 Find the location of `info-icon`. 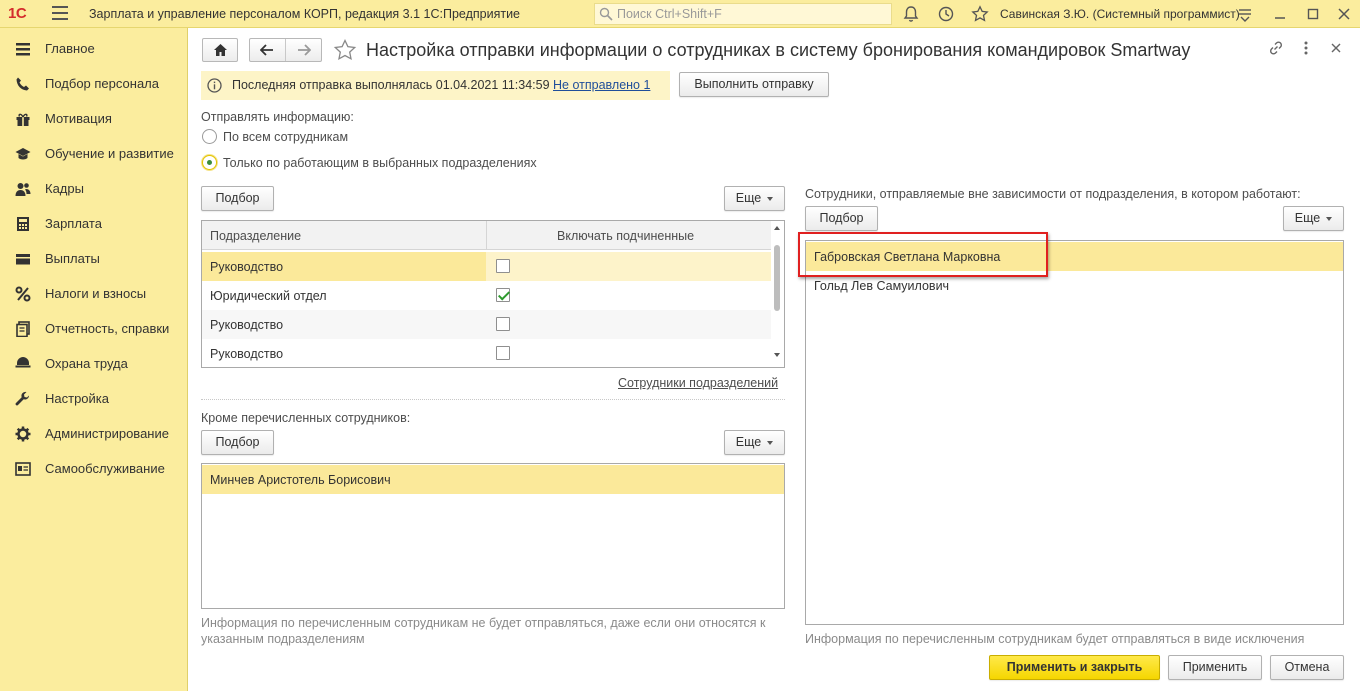

info-icon is located at coordinates (214, 85).